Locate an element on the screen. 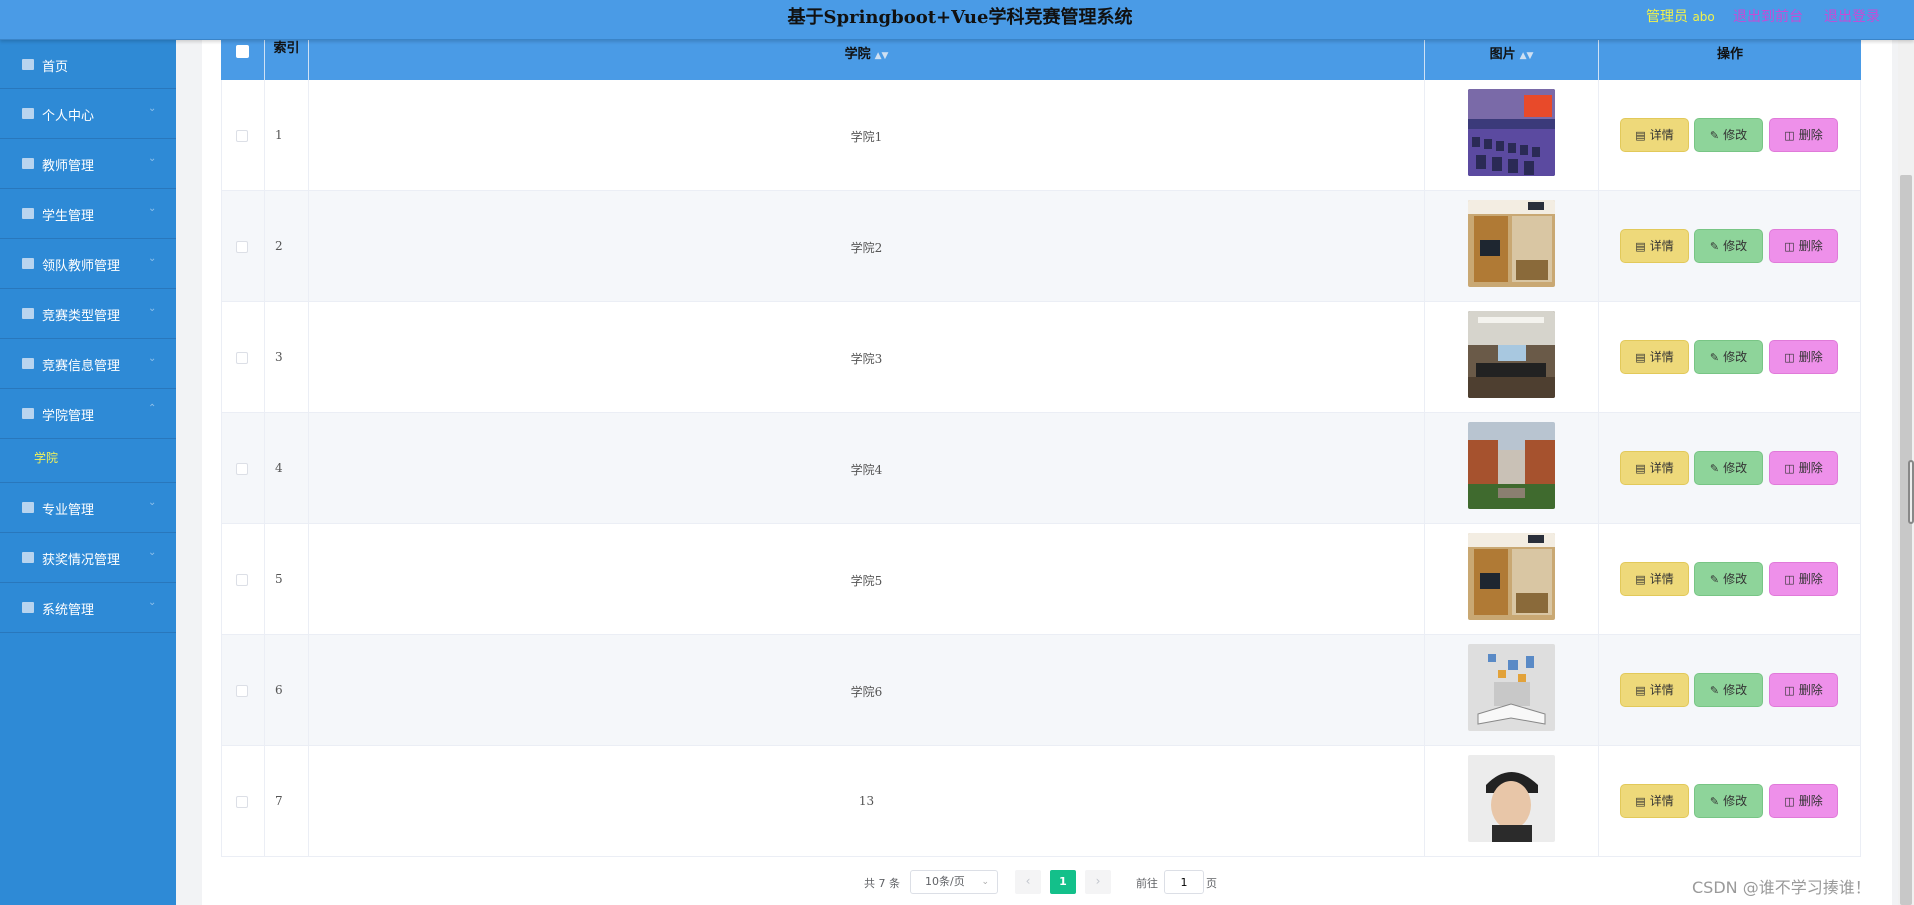 This screenshot has height=905, width=1914. sidebar-item-label: 首页 is located at coordinates (55, 67).